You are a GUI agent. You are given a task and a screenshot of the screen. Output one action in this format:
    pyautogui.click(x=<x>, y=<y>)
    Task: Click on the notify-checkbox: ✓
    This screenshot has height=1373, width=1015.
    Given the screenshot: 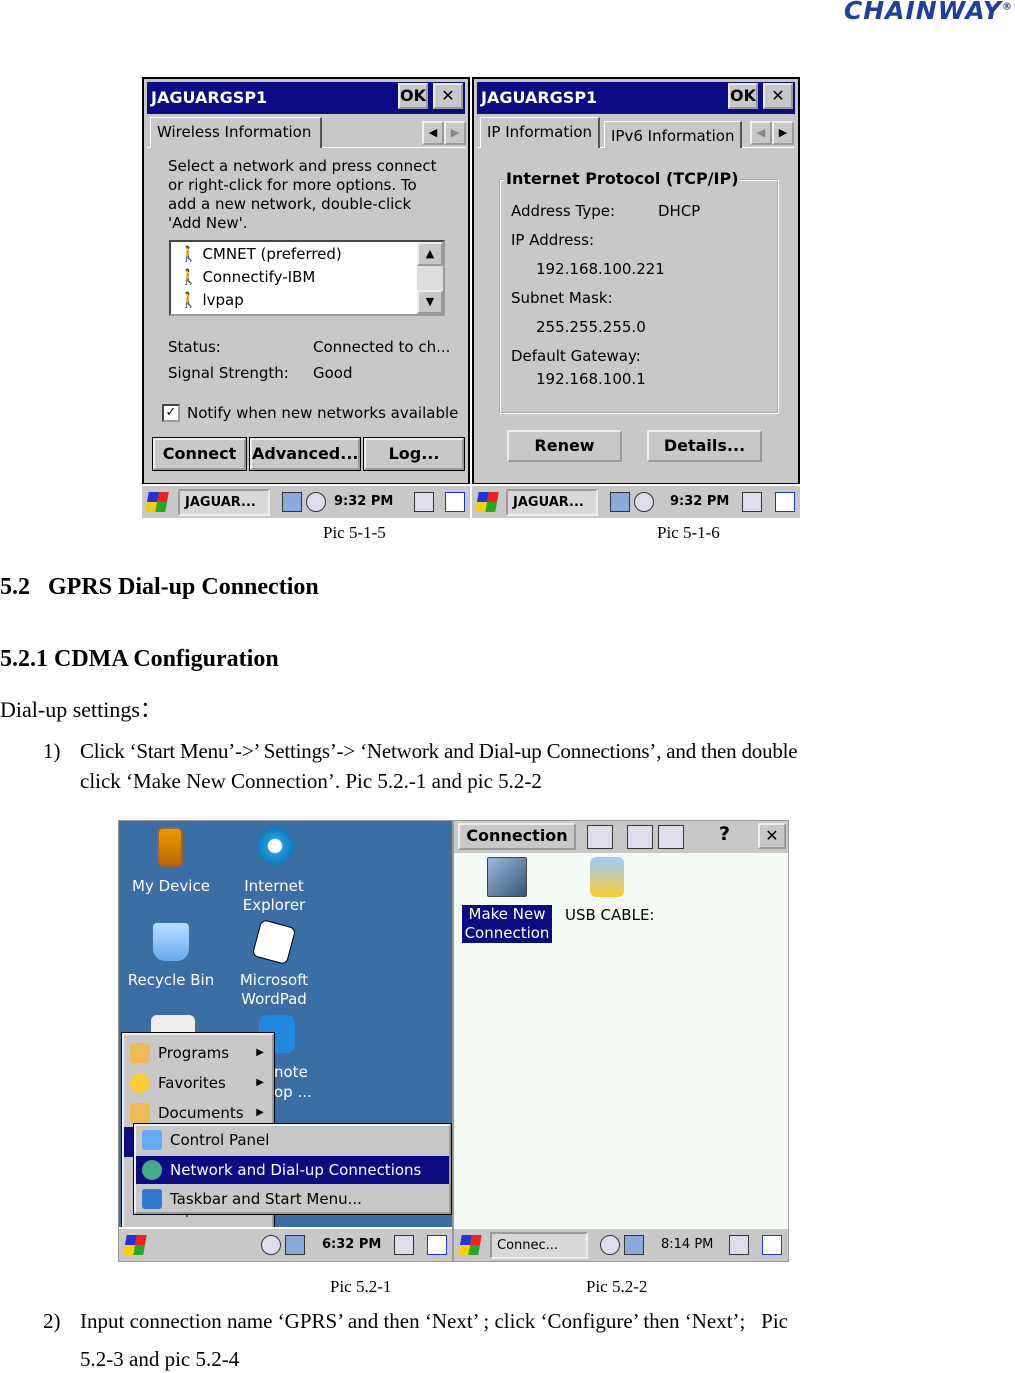 What is the action you would take?
    pyautogui.click(x=171, y=413)
    